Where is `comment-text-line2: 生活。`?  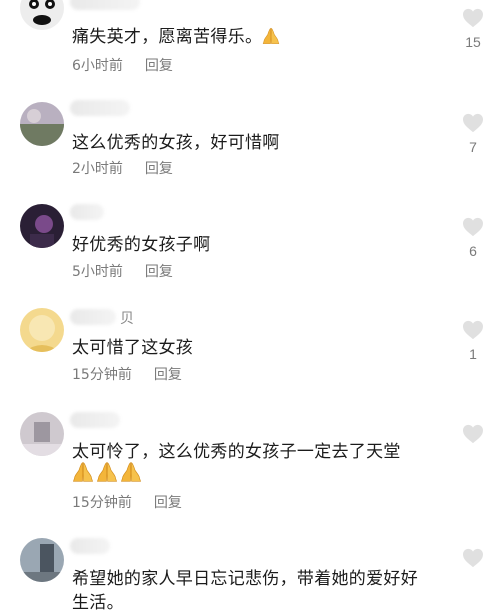
comment-text-line2: 生活。 is located at coordinates (98, 603).